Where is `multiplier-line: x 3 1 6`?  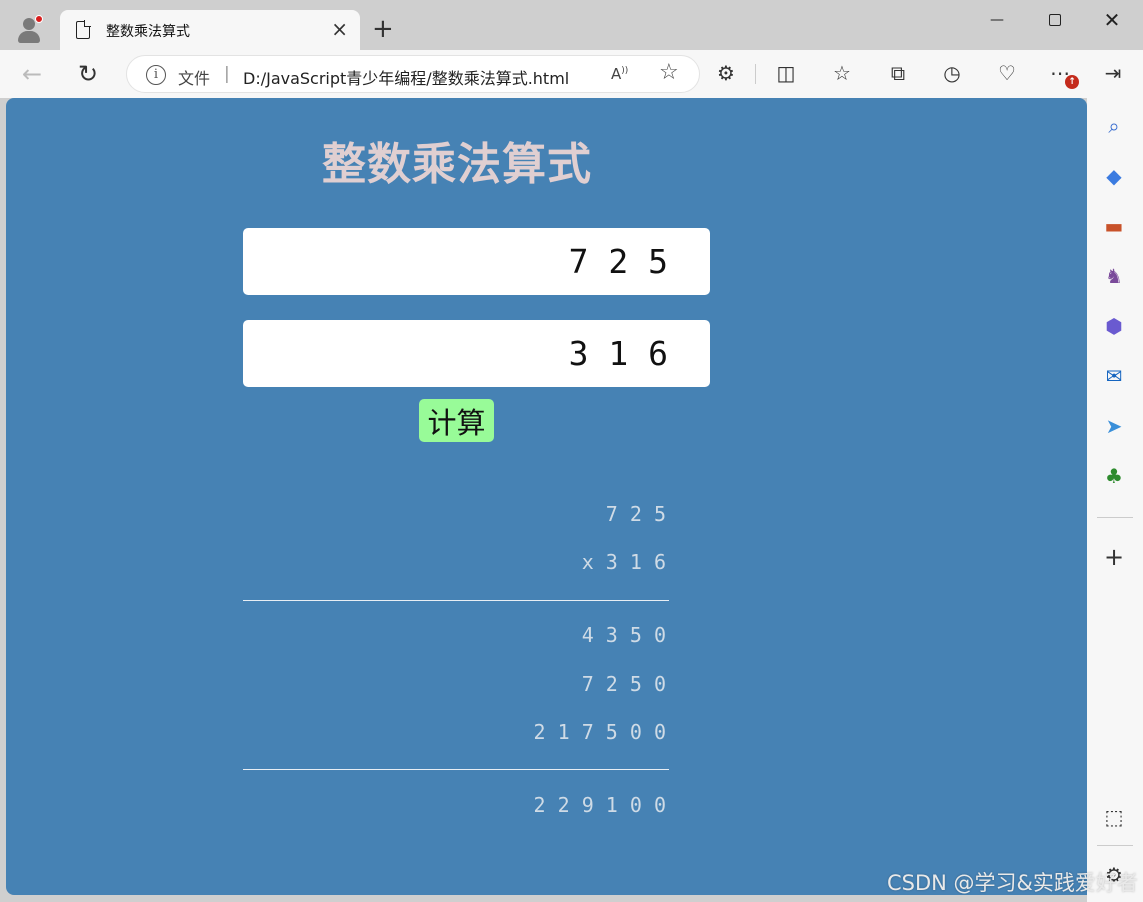 multiplier-line: x 3 1 6 is located at coordinates (623, 562).